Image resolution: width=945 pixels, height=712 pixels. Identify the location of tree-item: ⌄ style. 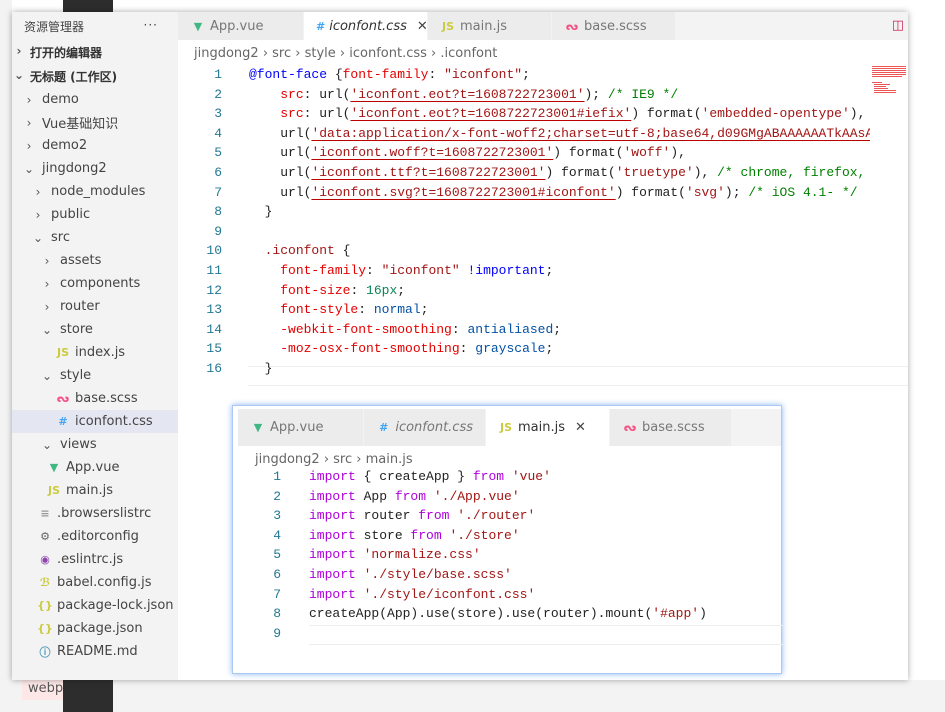
(95, 375).